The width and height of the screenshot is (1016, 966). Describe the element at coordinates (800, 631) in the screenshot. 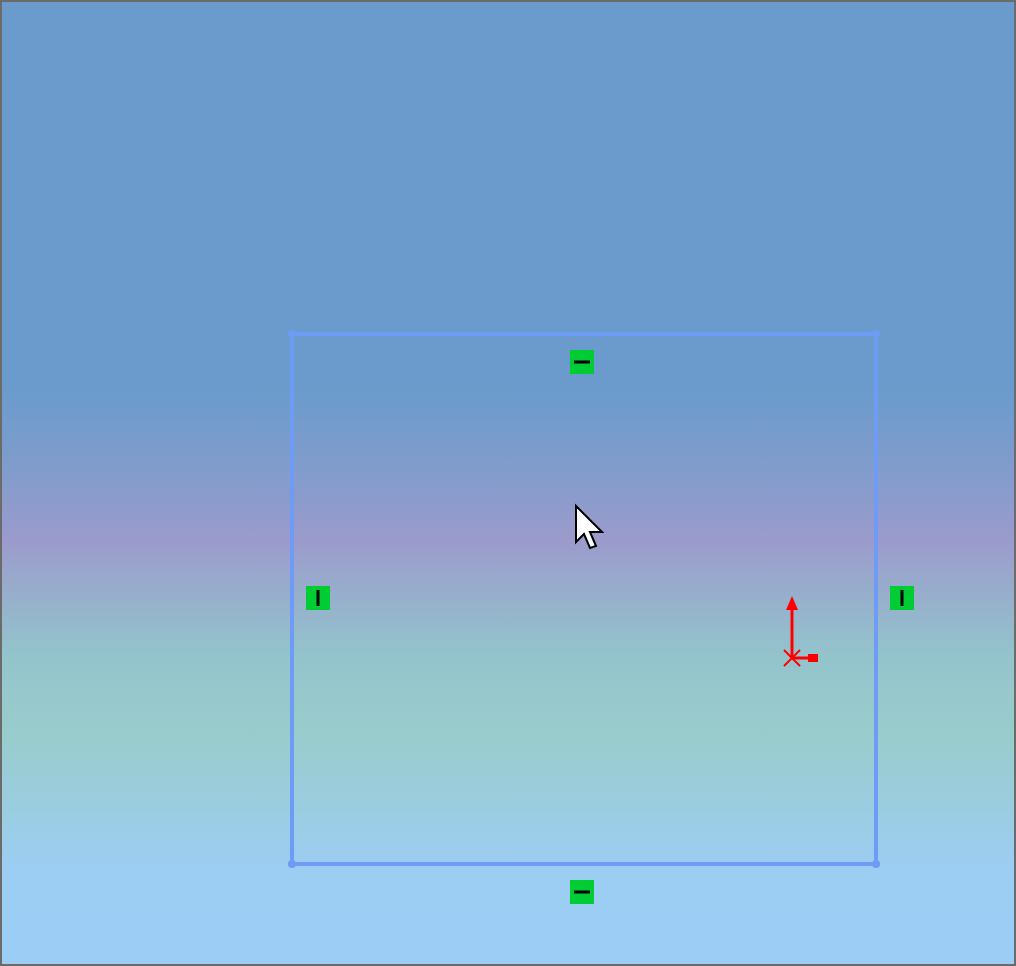

I see `origin-icon` at that location.